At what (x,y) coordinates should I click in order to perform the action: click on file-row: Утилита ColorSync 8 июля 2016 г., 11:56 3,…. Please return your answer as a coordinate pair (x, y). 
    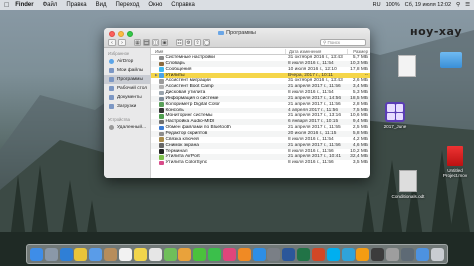
    Looking at the image, I should click on (260, 163).